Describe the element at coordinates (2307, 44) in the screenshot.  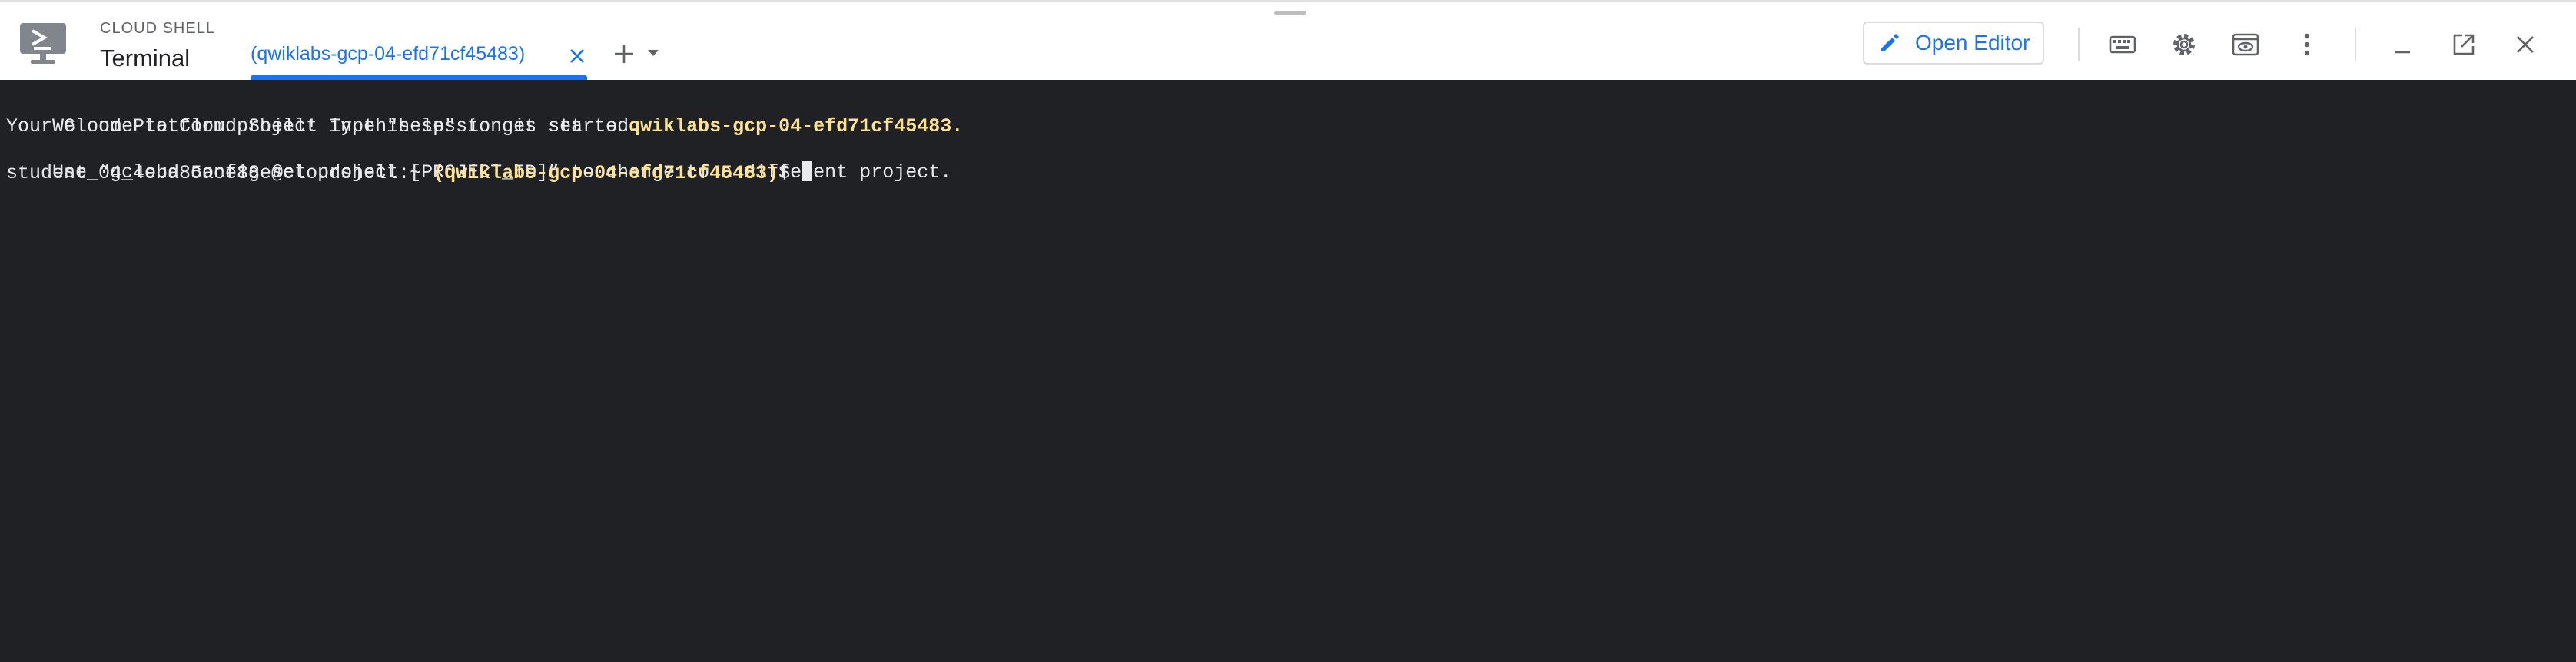
I see `more-vert-icon` at that location.